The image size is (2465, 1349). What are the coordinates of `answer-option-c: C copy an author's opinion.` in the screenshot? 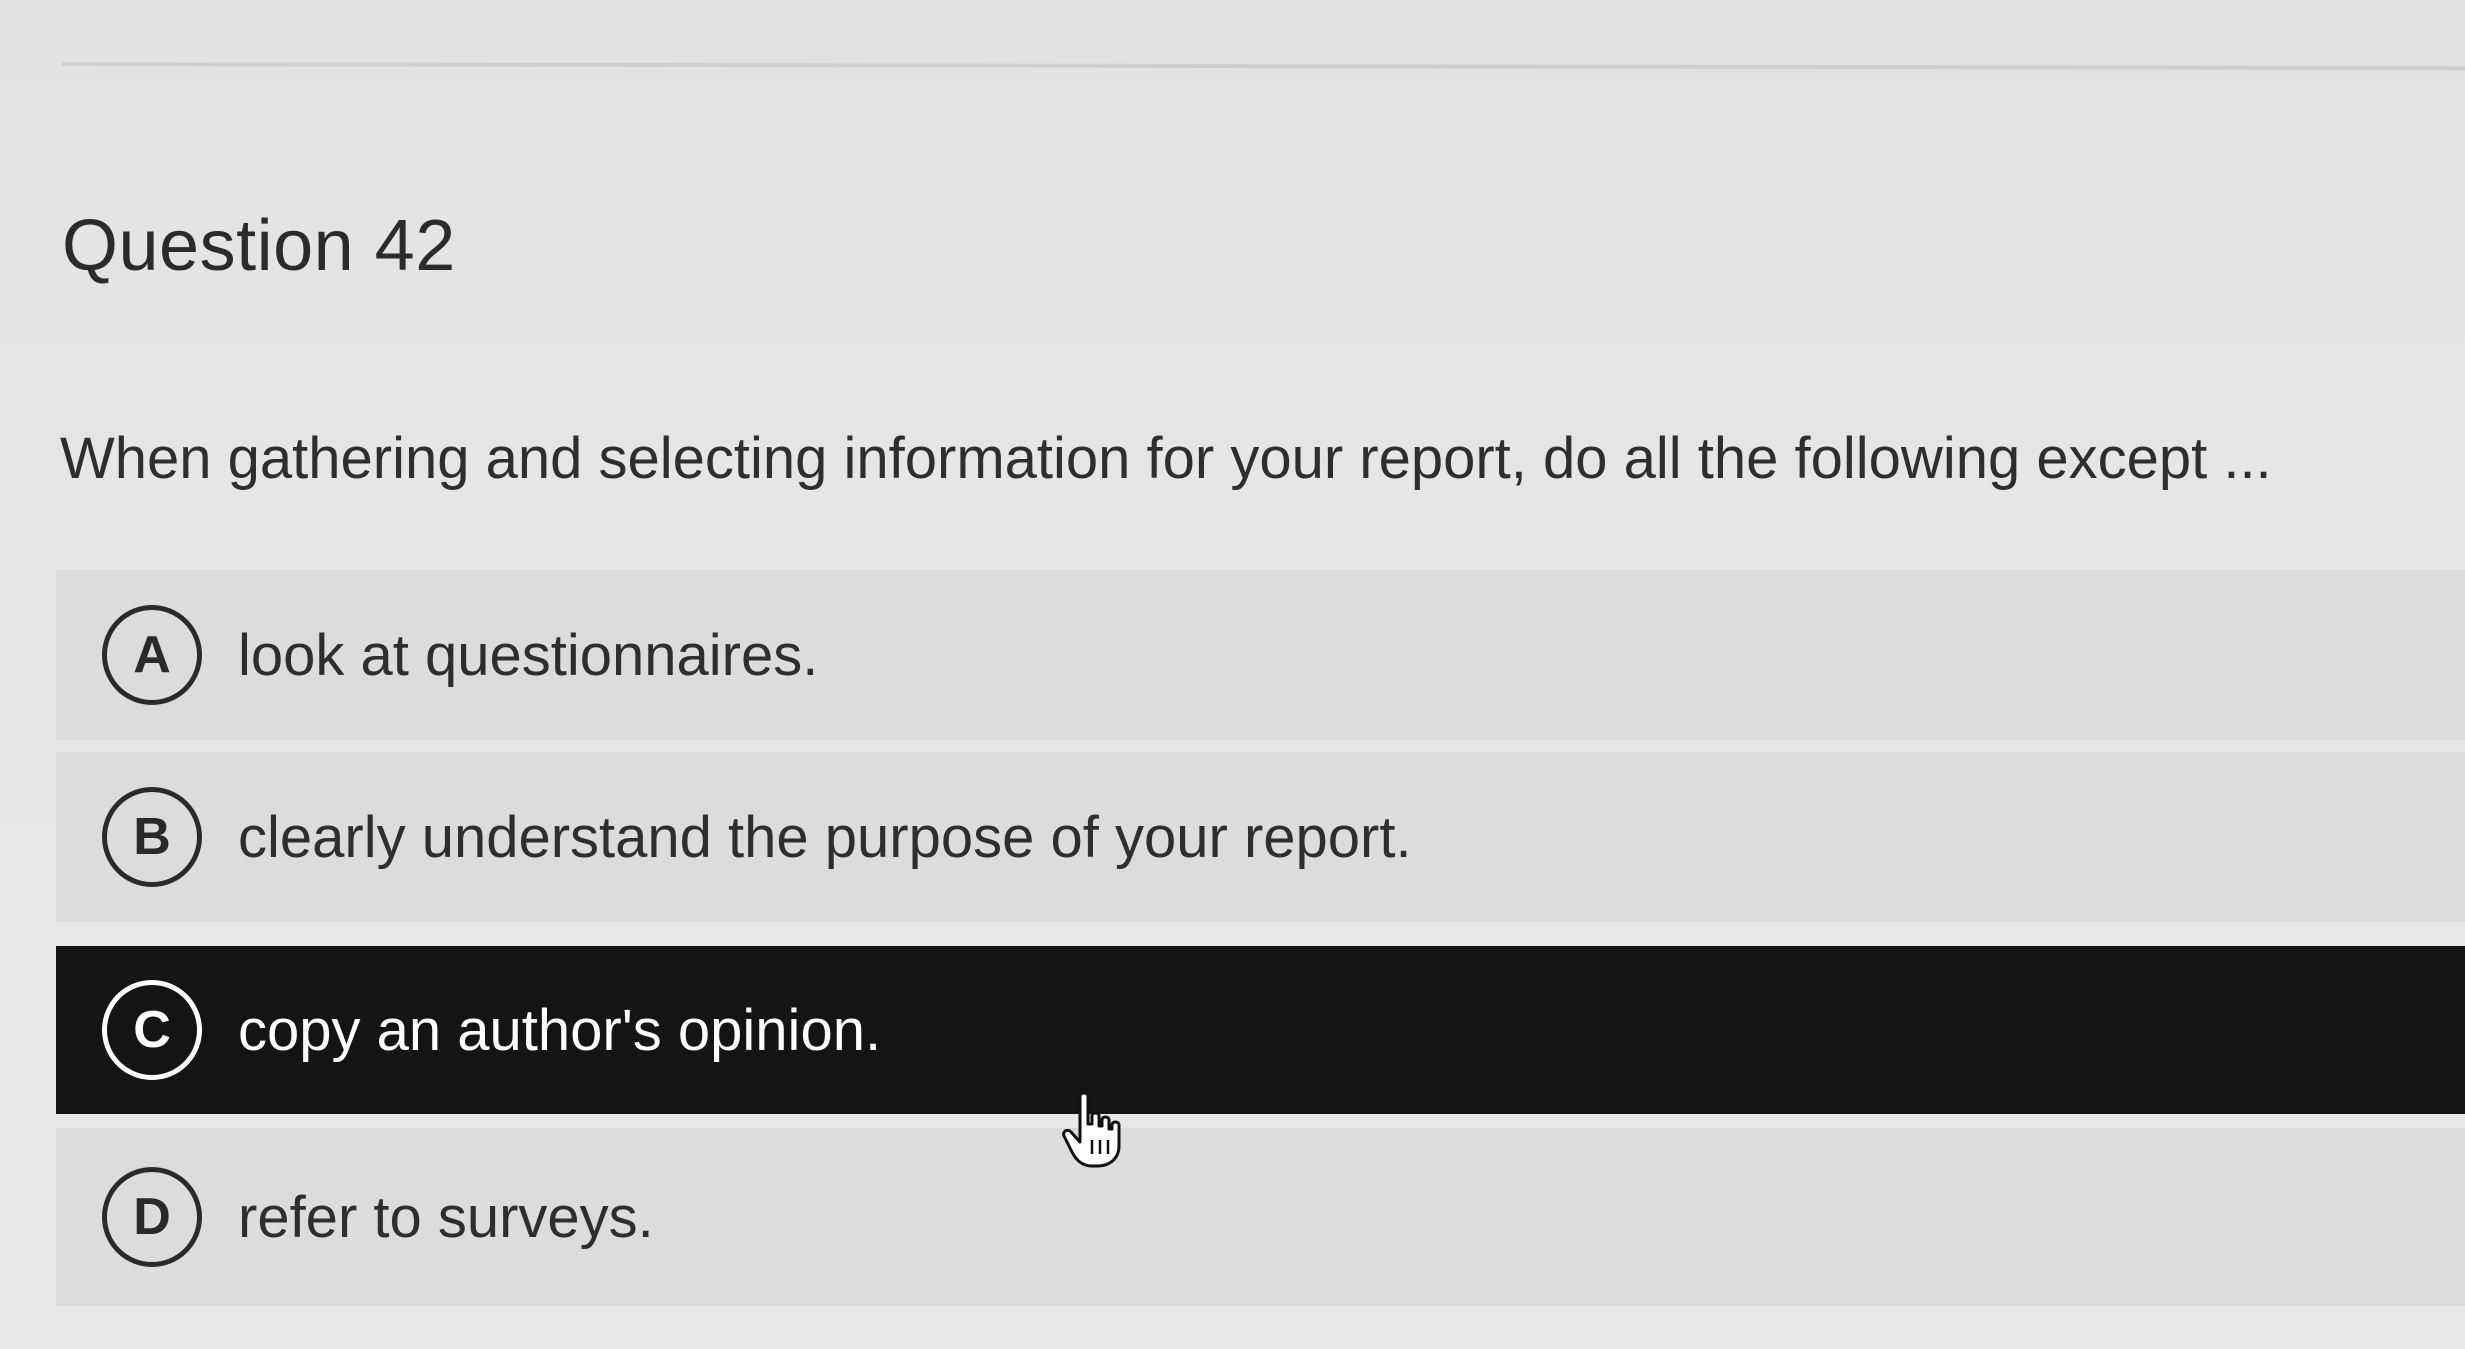 It's located at (1260, 1030).